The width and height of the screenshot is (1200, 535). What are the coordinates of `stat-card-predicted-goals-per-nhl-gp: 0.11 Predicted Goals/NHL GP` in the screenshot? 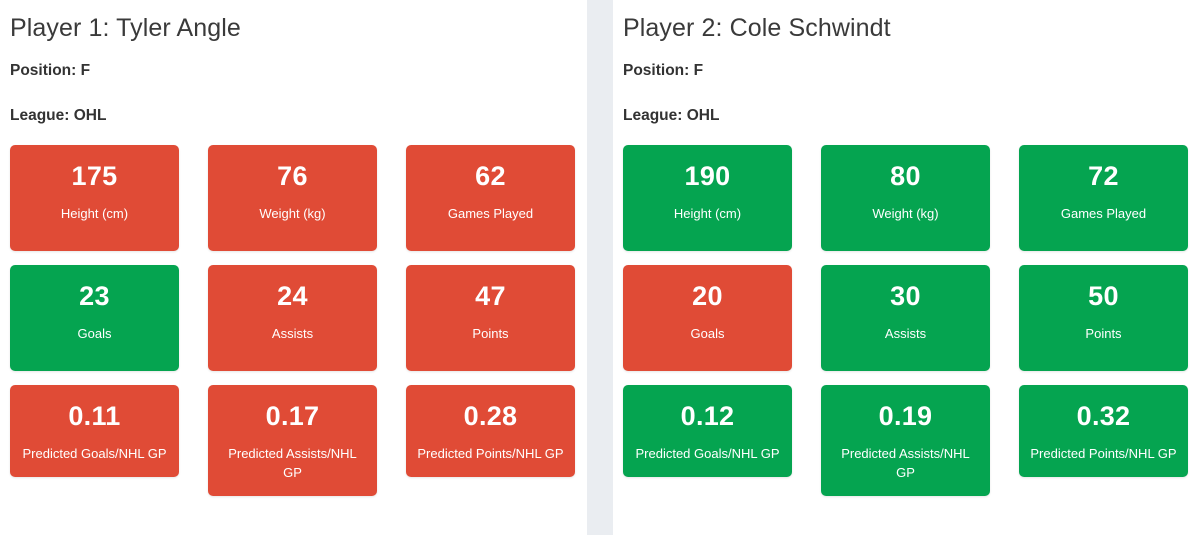 It's located at (94, 431).